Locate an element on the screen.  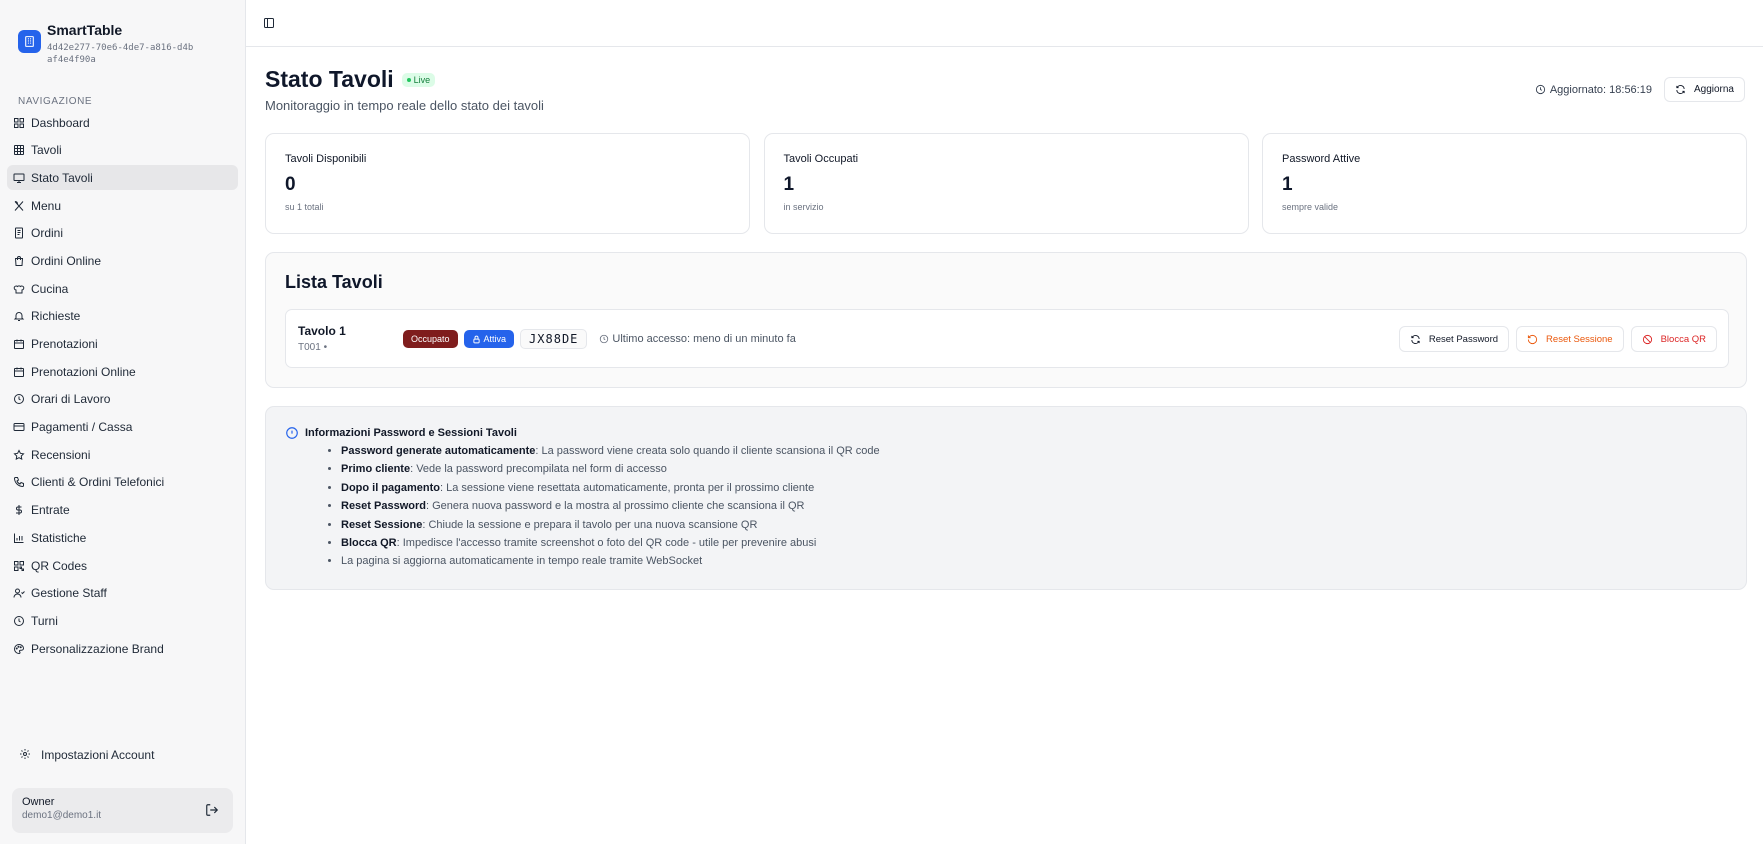
sidebar-item-label: Richieste is located at coordinates (56, 316).